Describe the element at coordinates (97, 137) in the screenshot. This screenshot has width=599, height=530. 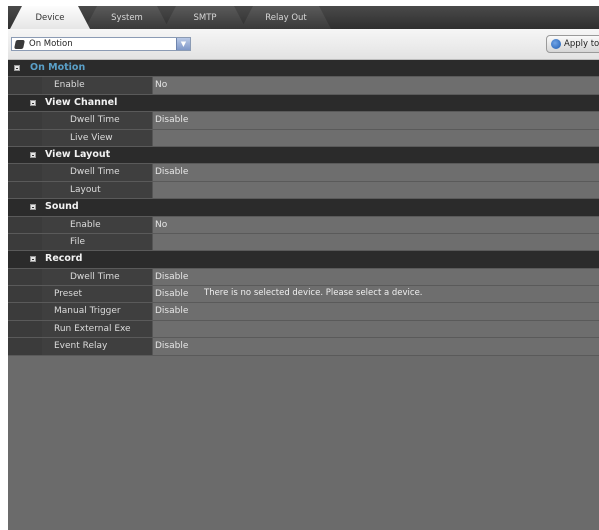
I see `prop-label: Live View` at that location.